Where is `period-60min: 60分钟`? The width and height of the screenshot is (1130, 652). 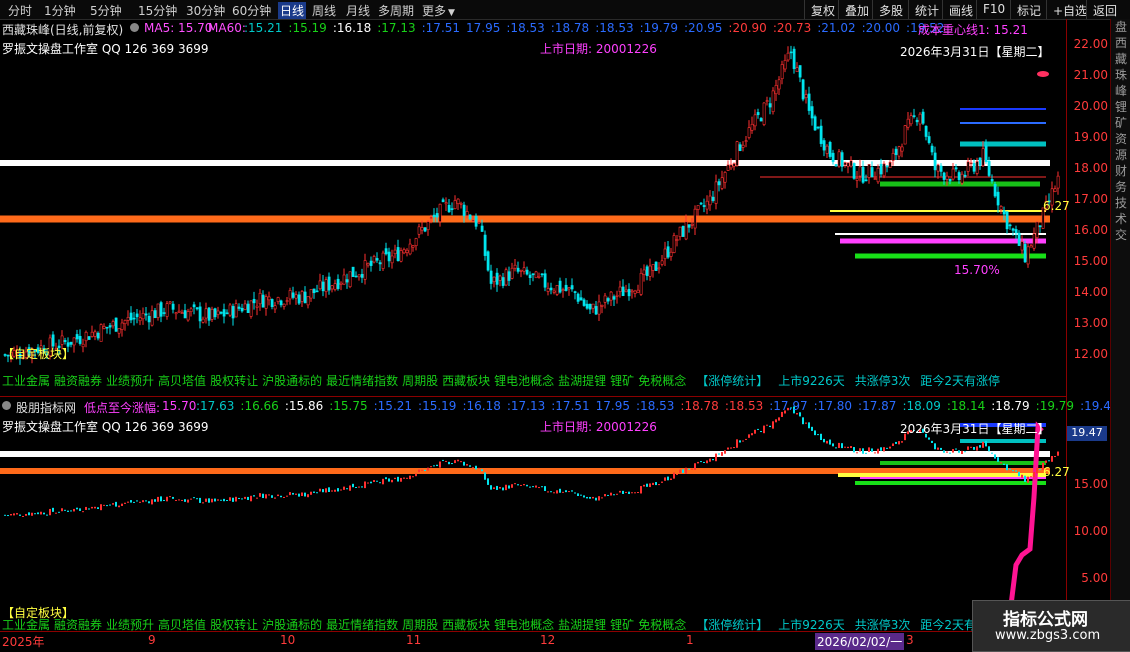 period-60min: 60分钟 is located at coordinates (251, 10).